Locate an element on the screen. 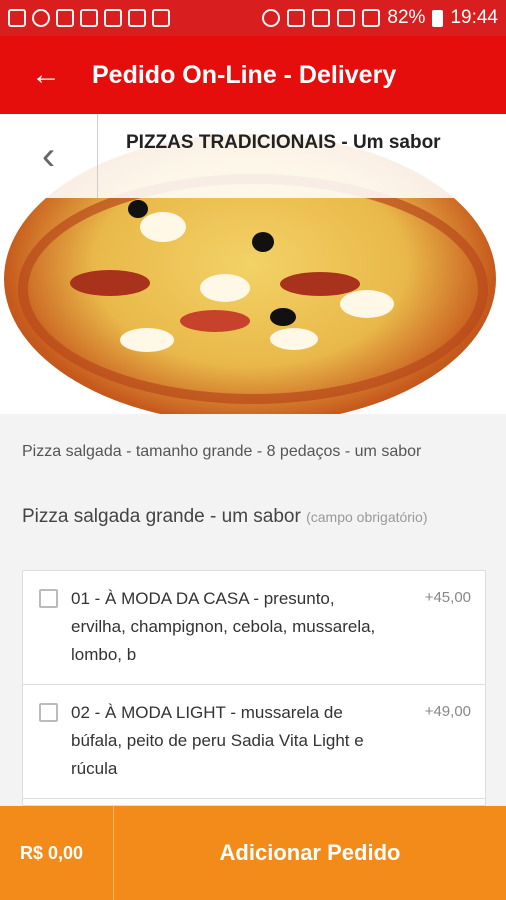  wifi-icon is located at coordinates (296, 18).